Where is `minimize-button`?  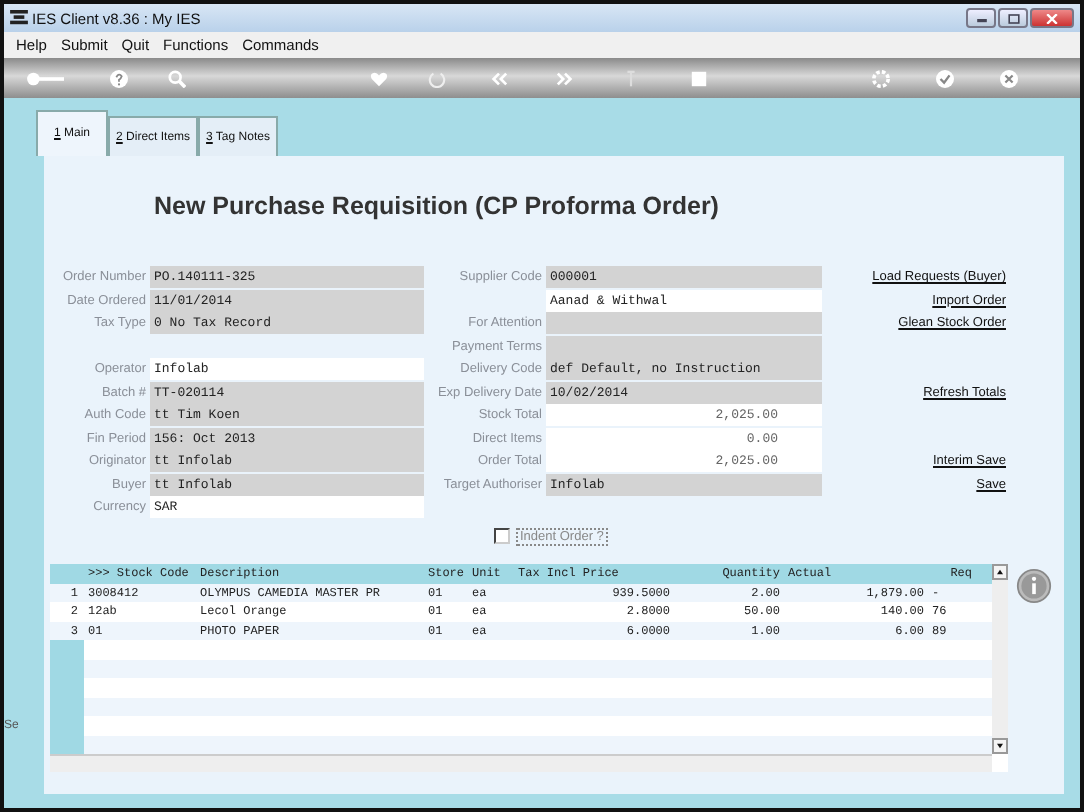 minimize-button is located at coordinates (981, 18).